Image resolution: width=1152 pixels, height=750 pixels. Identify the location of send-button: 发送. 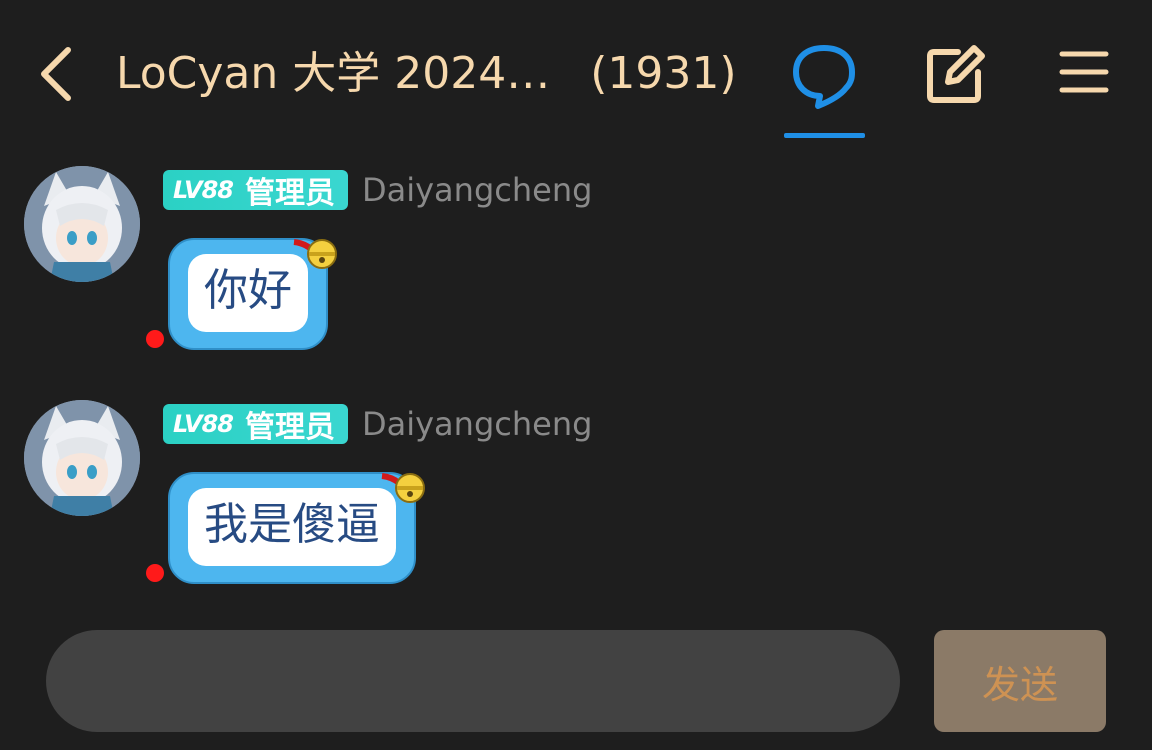
(1020, 681).